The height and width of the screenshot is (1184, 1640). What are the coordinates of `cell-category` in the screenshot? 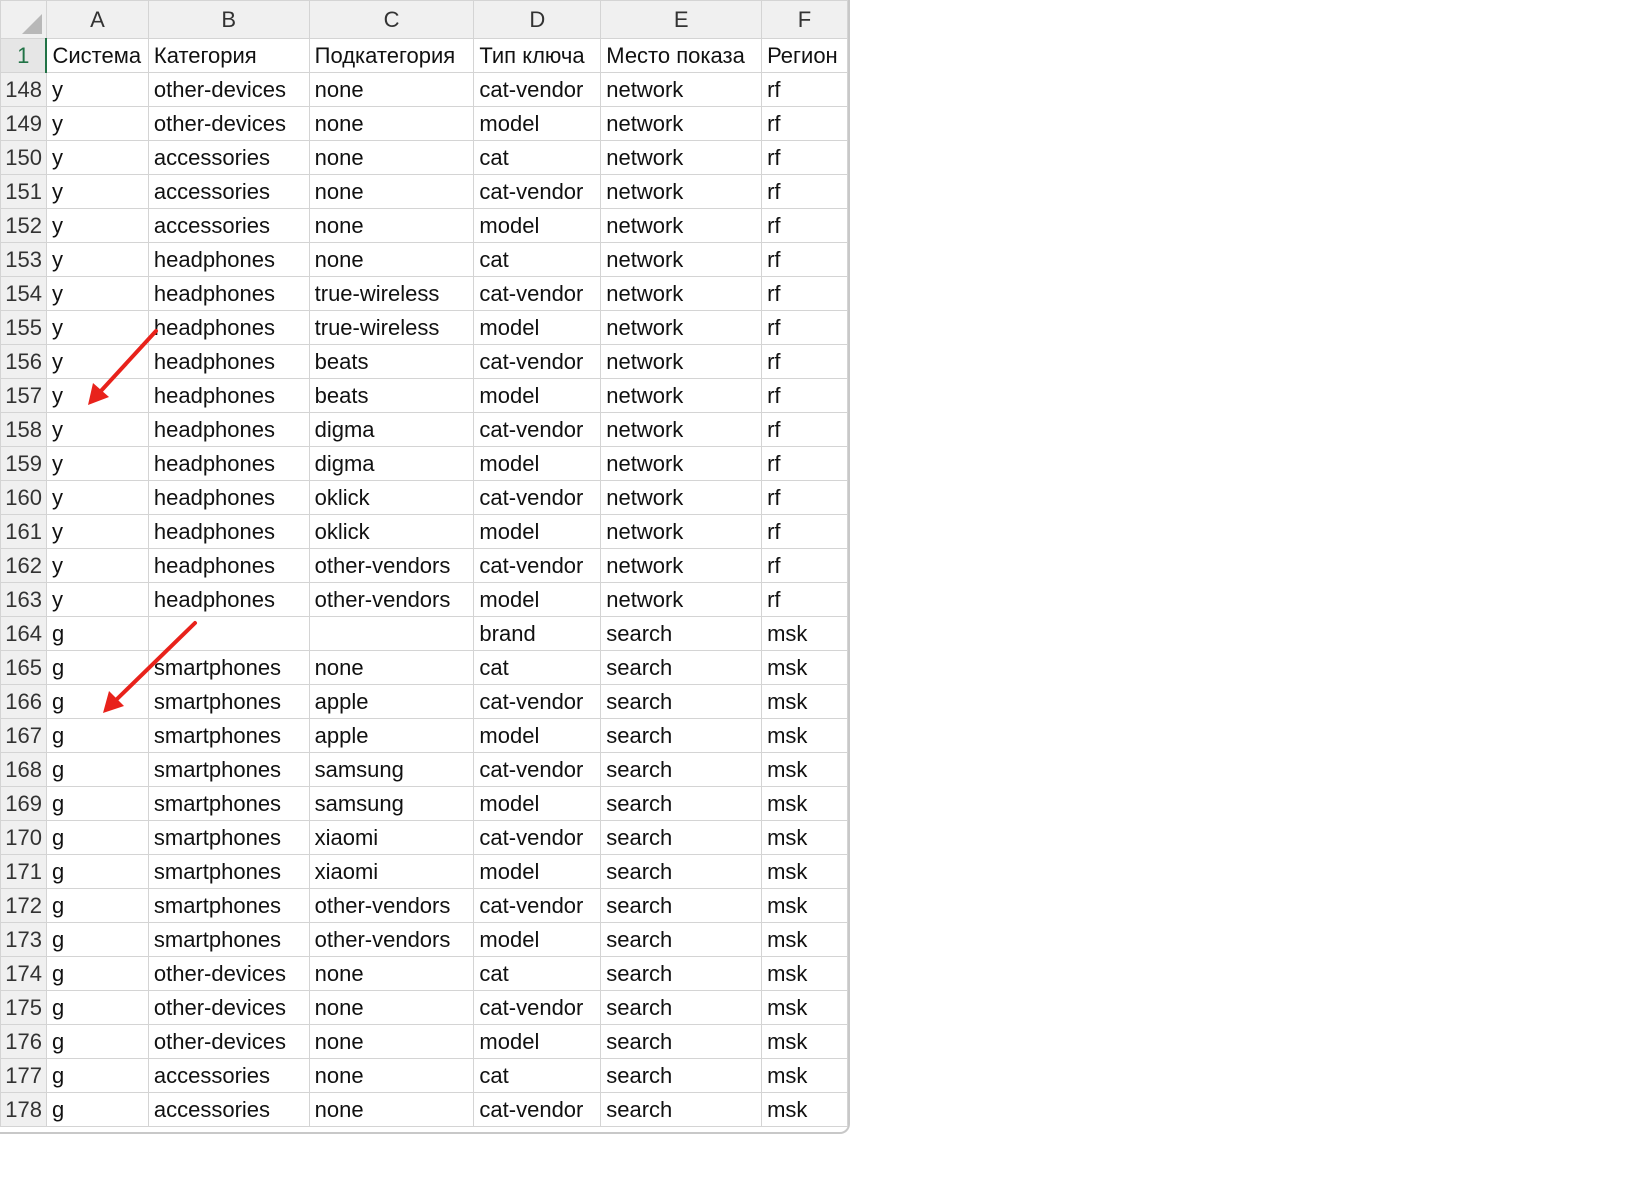 It's located at (228, 633).